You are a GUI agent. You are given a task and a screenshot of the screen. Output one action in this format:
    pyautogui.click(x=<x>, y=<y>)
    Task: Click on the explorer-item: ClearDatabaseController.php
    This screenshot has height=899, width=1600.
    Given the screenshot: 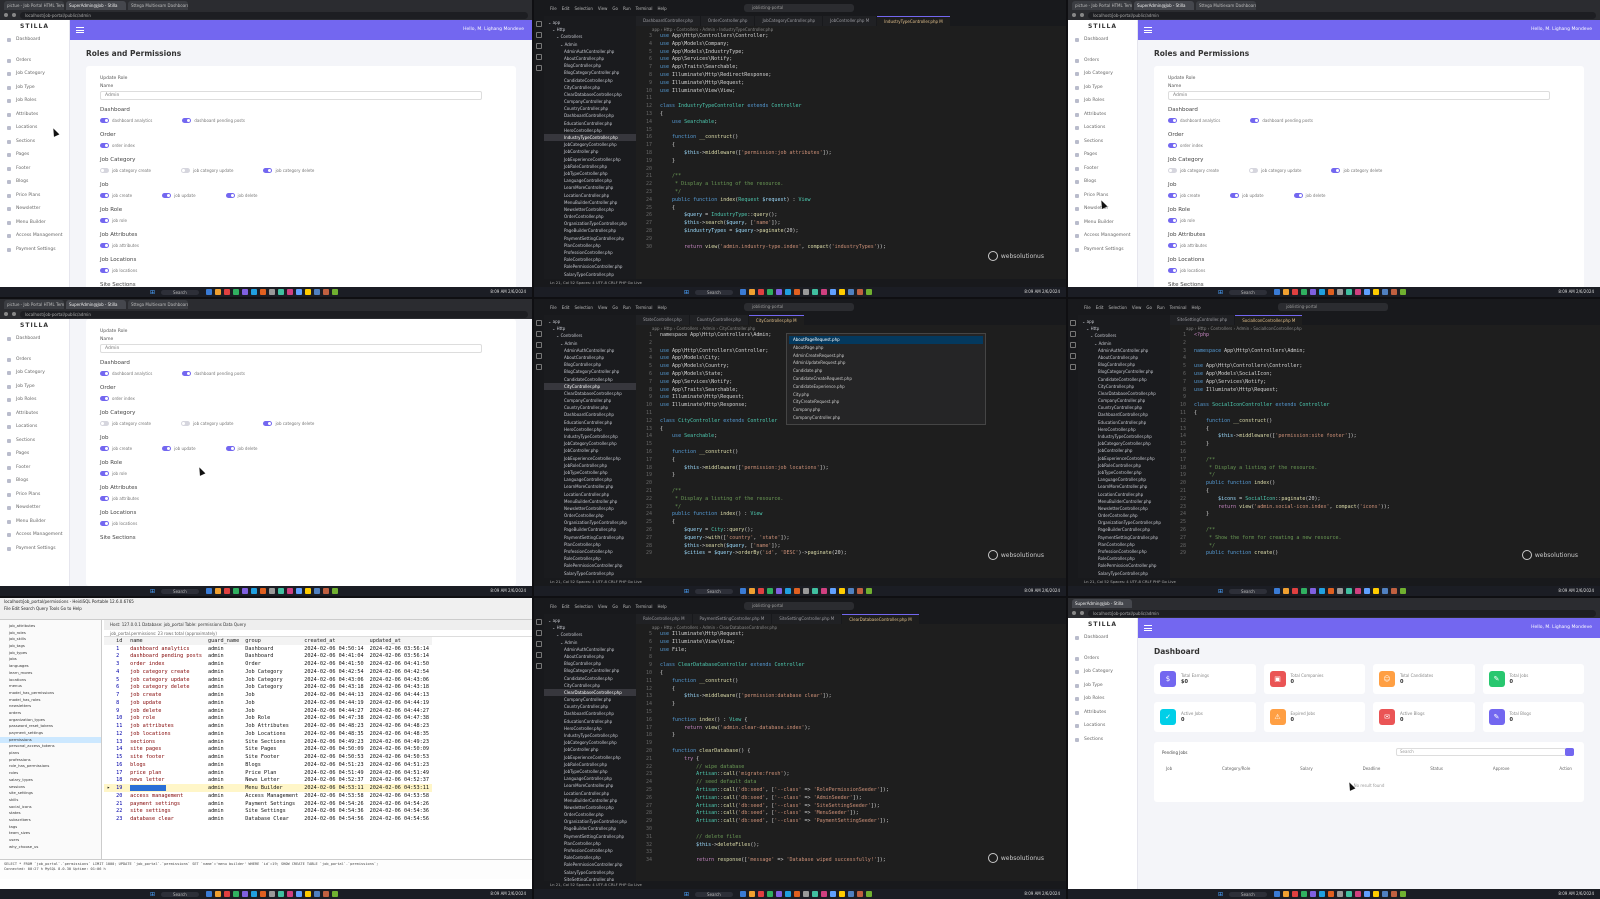 What is the action you would take?
    pyautogui.click(x=590, y=94)
    